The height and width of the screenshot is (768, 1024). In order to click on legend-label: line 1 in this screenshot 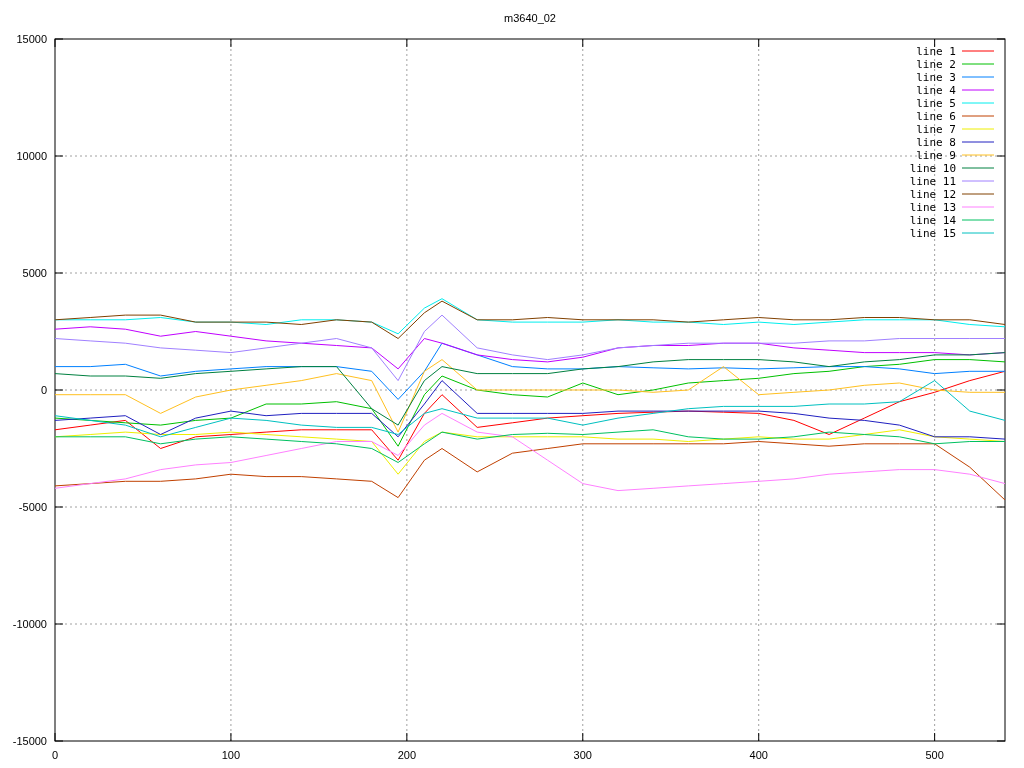, I will do `click(936, 51)`.